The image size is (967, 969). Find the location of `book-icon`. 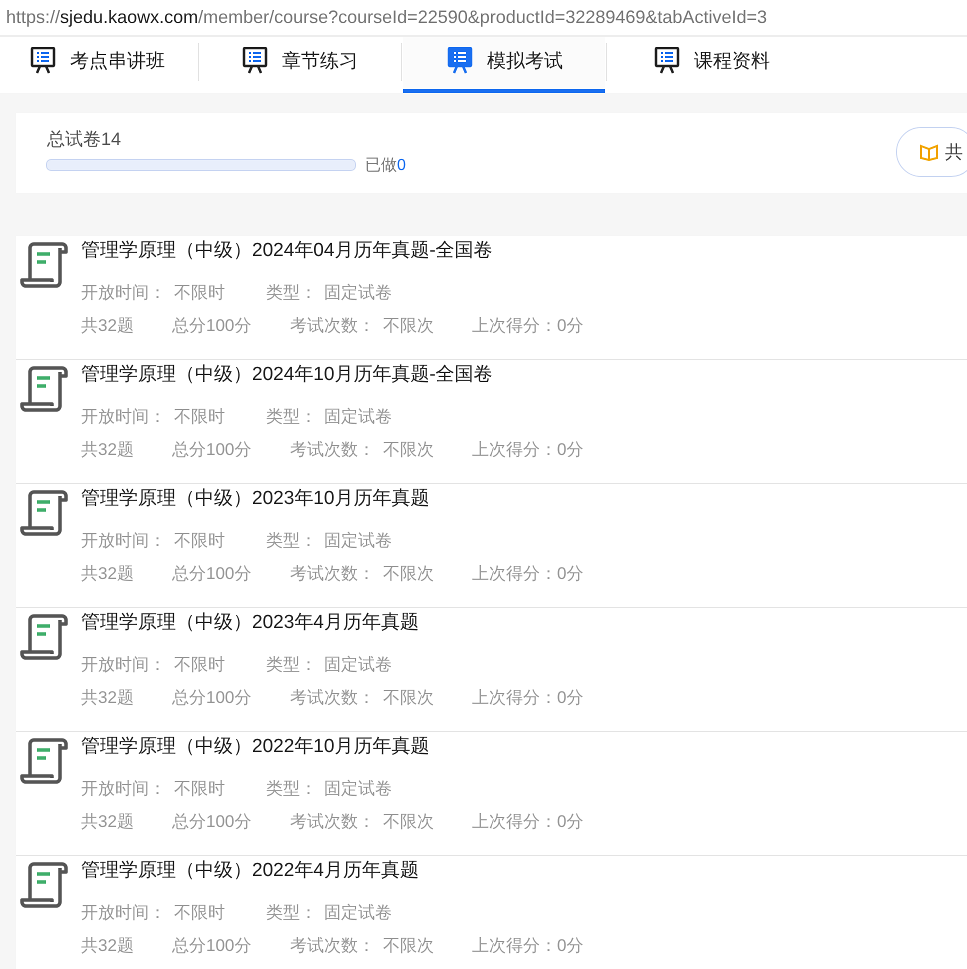

book-icon is located at coordinates (929, 152).